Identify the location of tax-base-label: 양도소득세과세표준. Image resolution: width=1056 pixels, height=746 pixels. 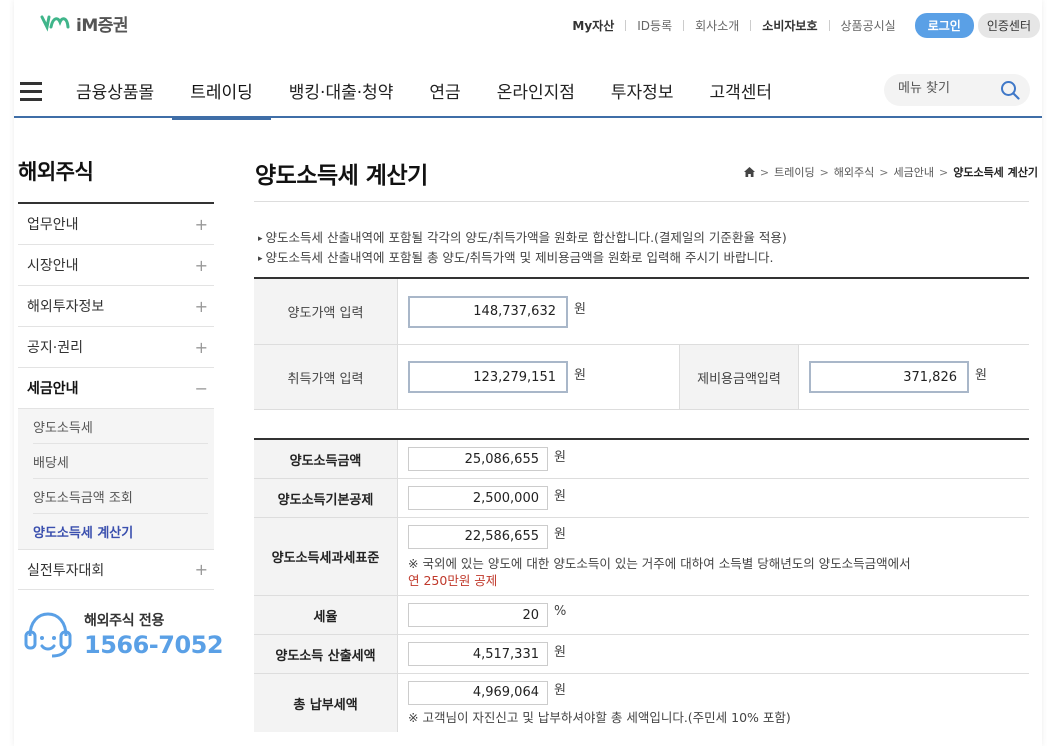
(326, 556).